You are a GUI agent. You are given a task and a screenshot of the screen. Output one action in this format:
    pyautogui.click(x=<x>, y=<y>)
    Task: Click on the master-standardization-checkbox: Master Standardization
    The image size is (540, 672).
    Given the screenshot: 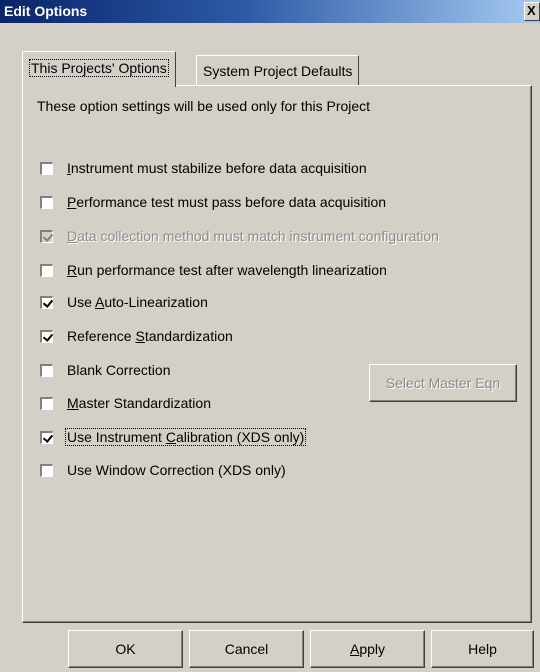 What is the action you would take?
    pyautogui.click(x=125, y=403)
    